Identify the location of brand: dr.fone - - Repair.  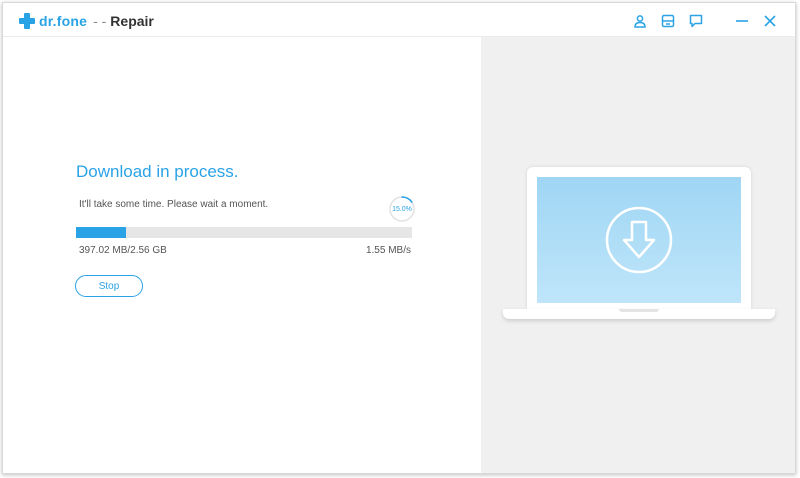
(86, 21).